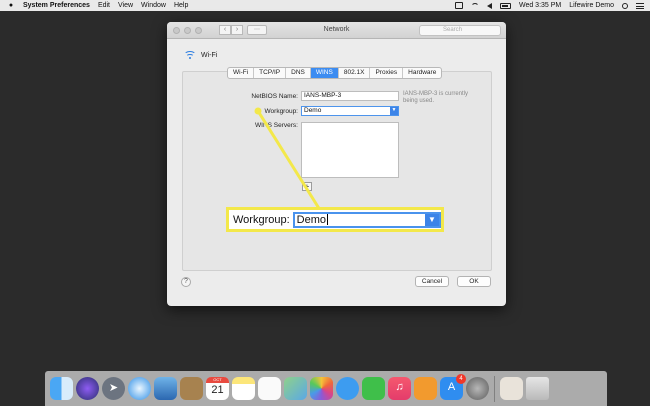  I want to click on contacts-icon, so click(191, 388).